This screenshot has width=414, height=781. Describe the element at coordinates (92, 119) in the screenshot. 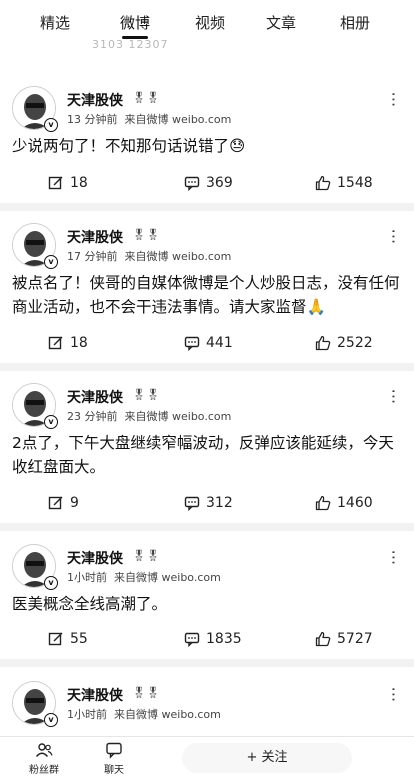

I see `post-time: 13 分钟前` at that location.